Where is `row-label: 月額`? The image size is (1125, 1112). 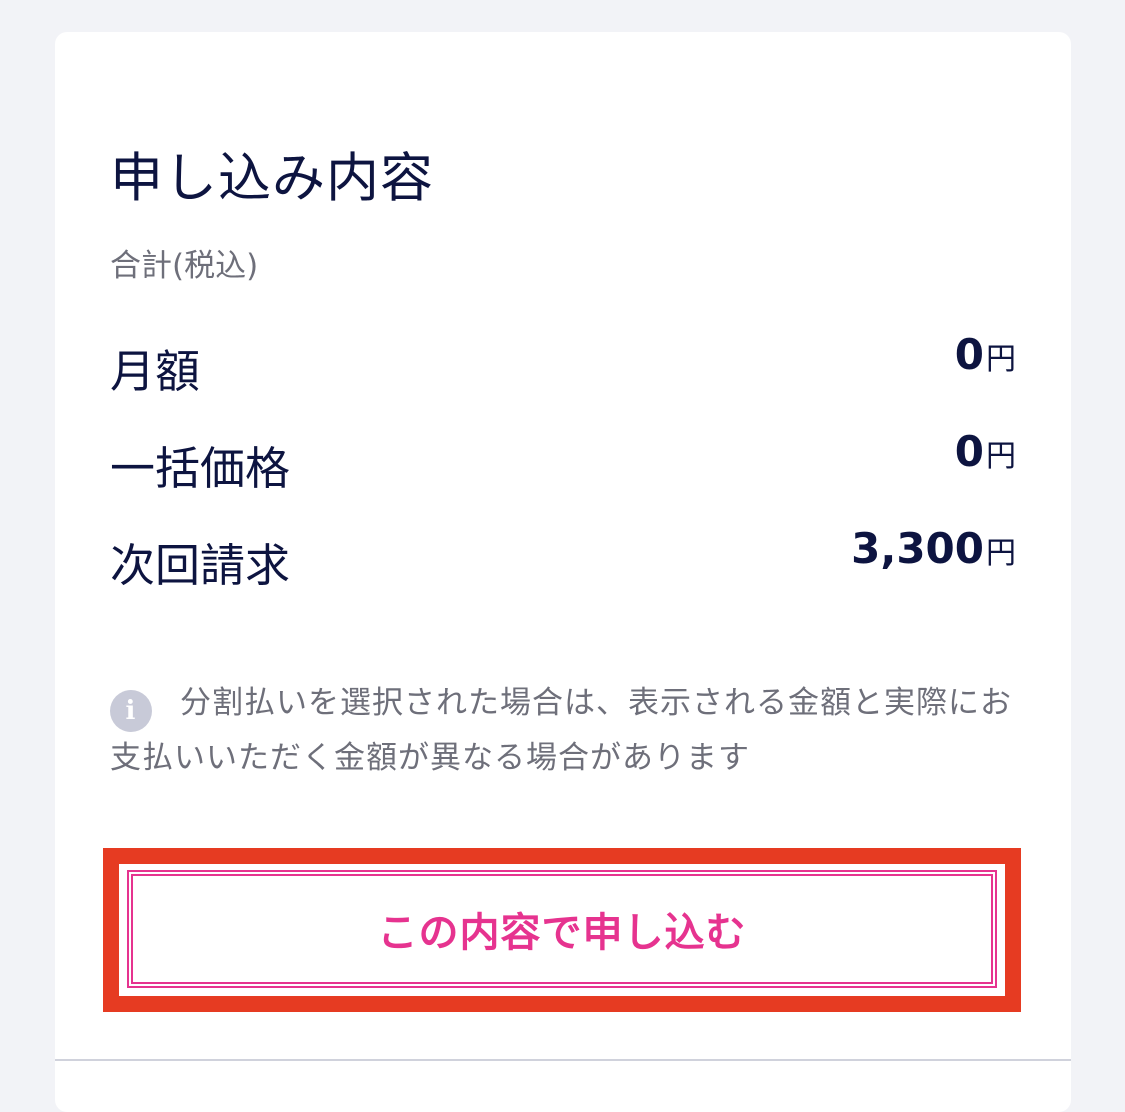 row-label: 月額 is located at coordinates (155, 371).